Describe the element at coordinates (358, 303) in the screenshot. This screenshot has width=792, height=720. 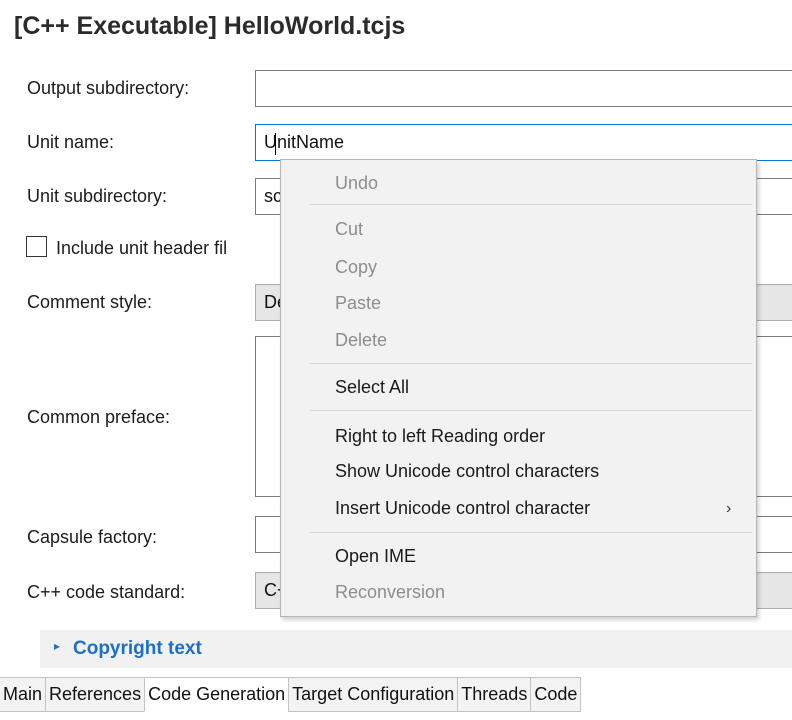
I see `menu-item-paste: Paste` at that location.